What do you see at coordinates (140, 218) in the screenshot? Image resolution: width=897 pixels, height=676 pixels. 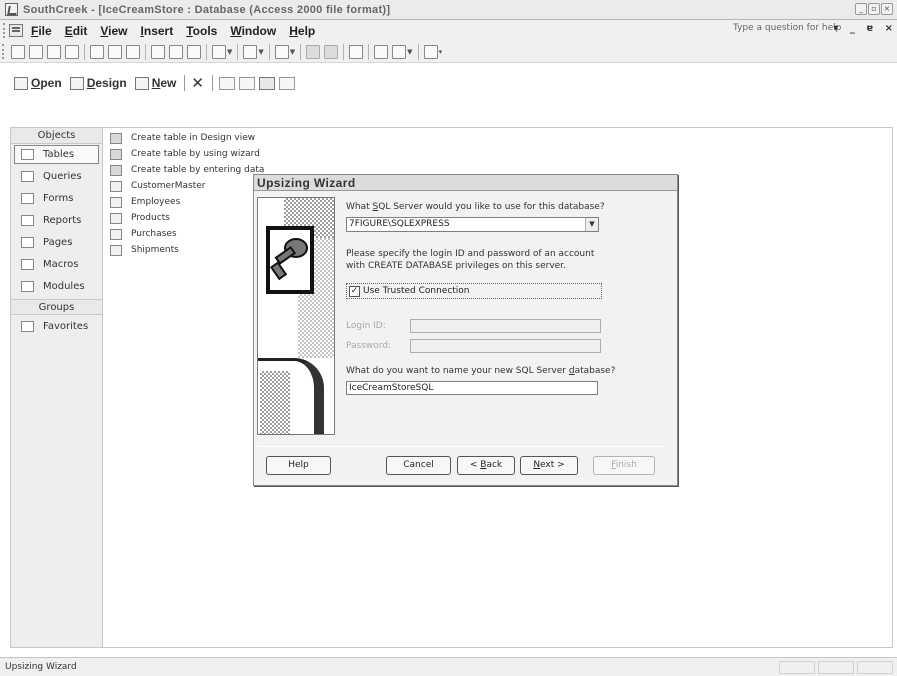 I see `list-item: Products` at bounding box center [140, 218].